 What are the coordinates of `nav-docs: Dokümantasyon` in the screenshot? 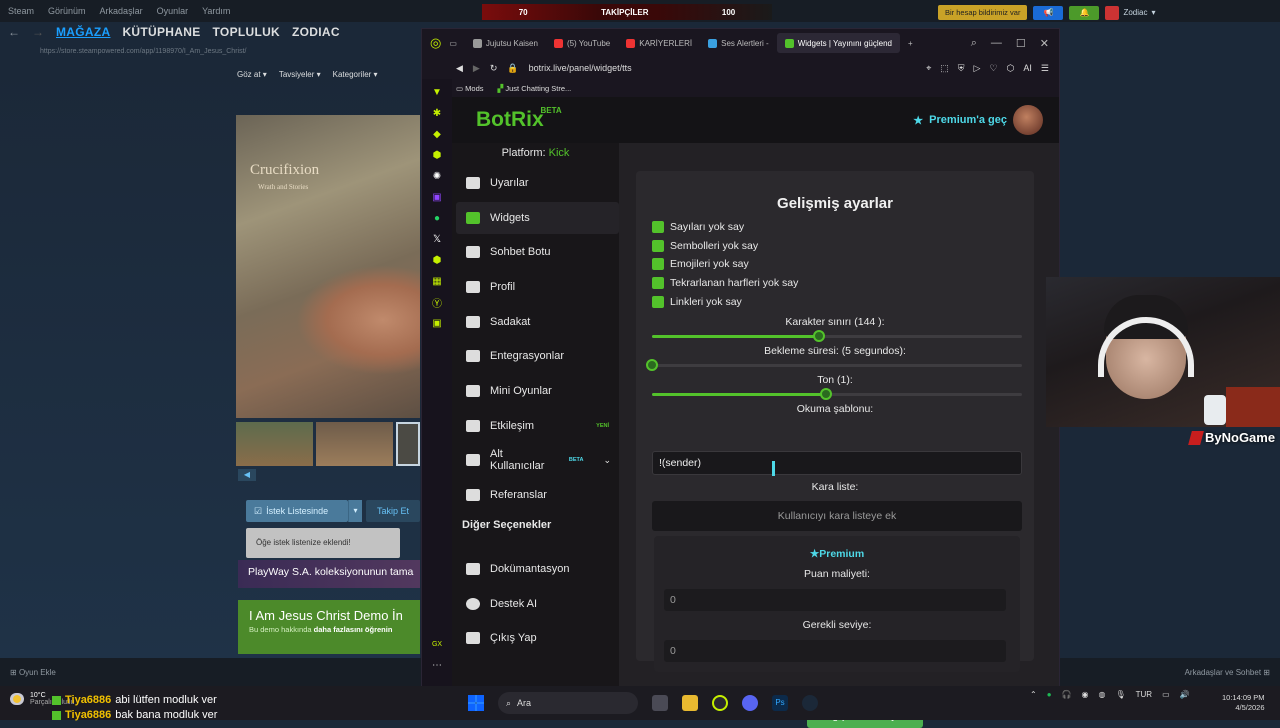 It's located at (537, 569).